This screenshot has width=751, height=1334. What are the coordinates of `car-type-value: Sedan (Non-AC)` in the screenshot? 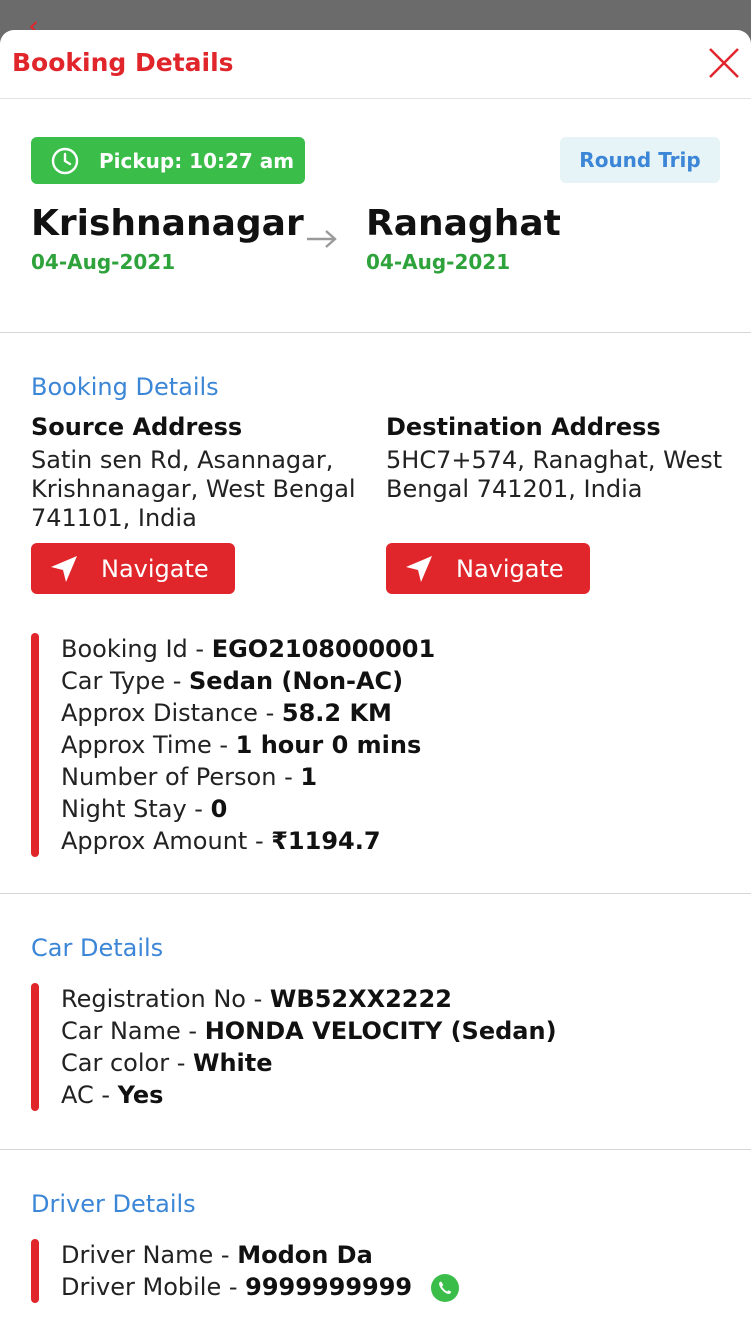 It's located at (296, 681).